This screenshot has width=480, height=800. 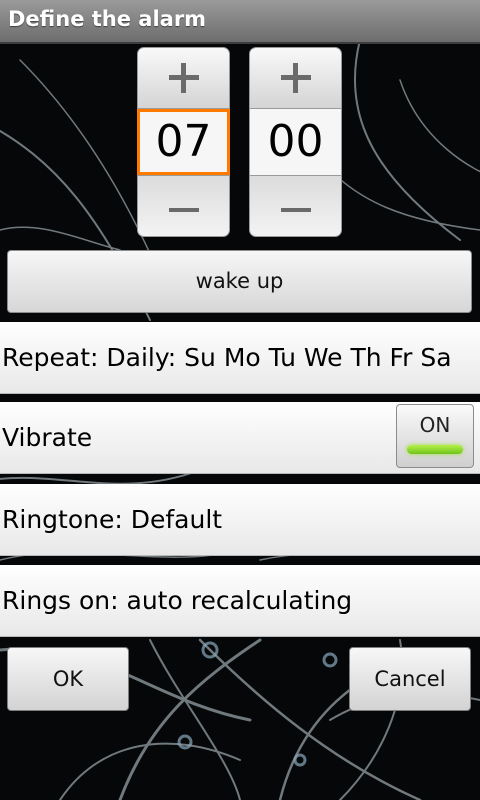 I want to click on toggle-state-label: ON, so click(x=435, y=425).